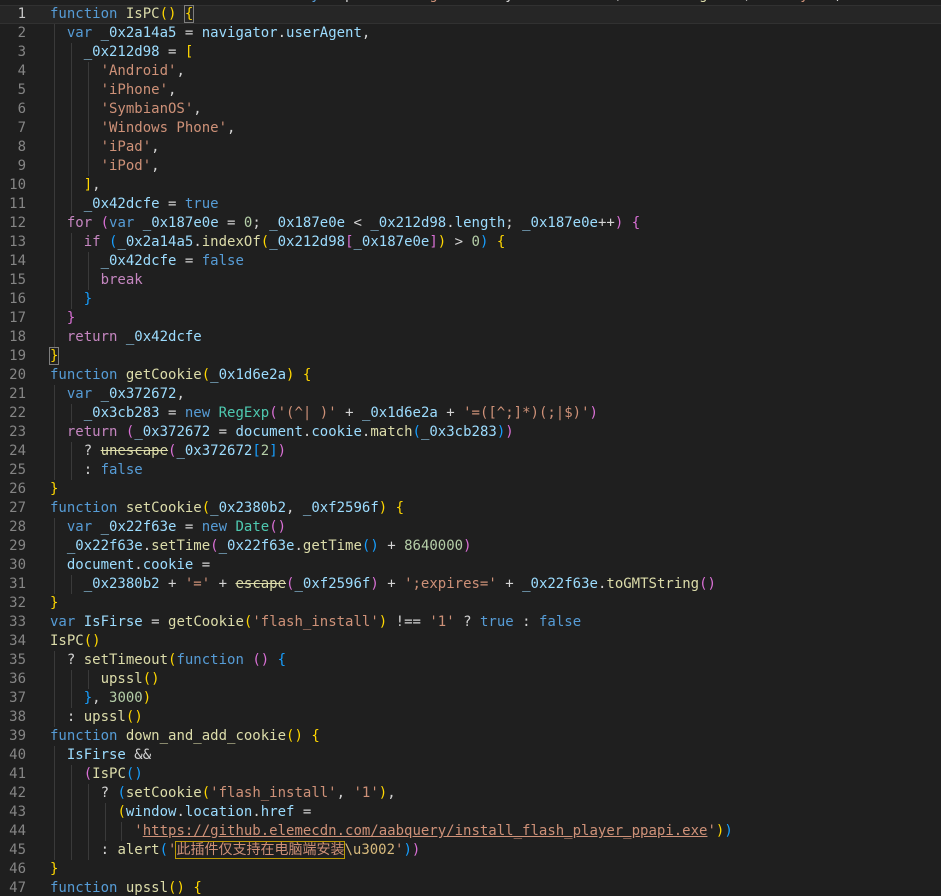 This screenshot has width=941, height=896. Describe the element at coordinates (143, 128) in the screenshot. I see `code-text: 'Windows Phone',` at that location.